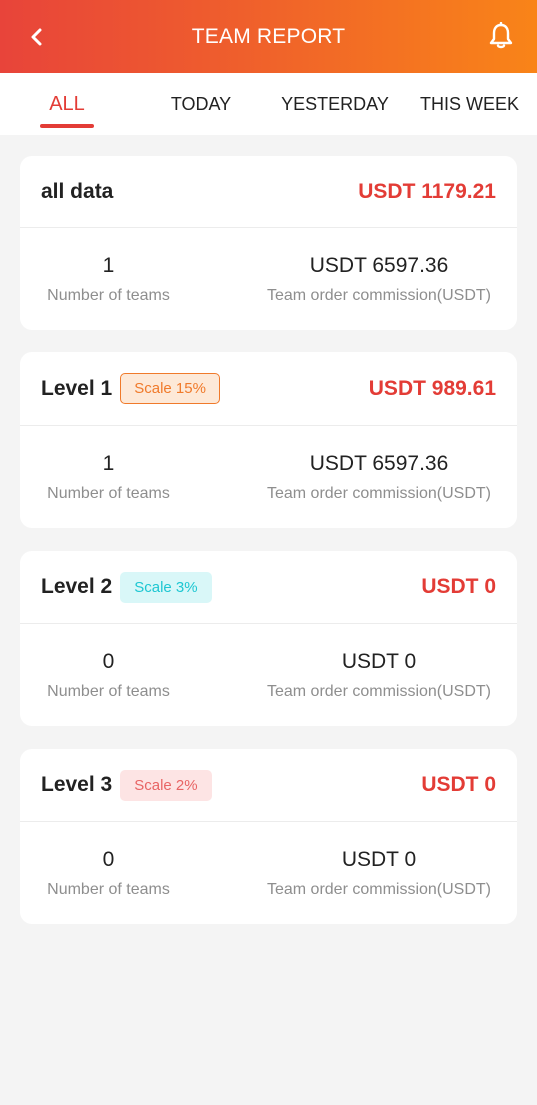 The image size is (537, 1105). What do you see at coordinates (427, 191) in the screenshot?
I see `card-amount: USDT 1179.21` at bounding box center [427, 191].